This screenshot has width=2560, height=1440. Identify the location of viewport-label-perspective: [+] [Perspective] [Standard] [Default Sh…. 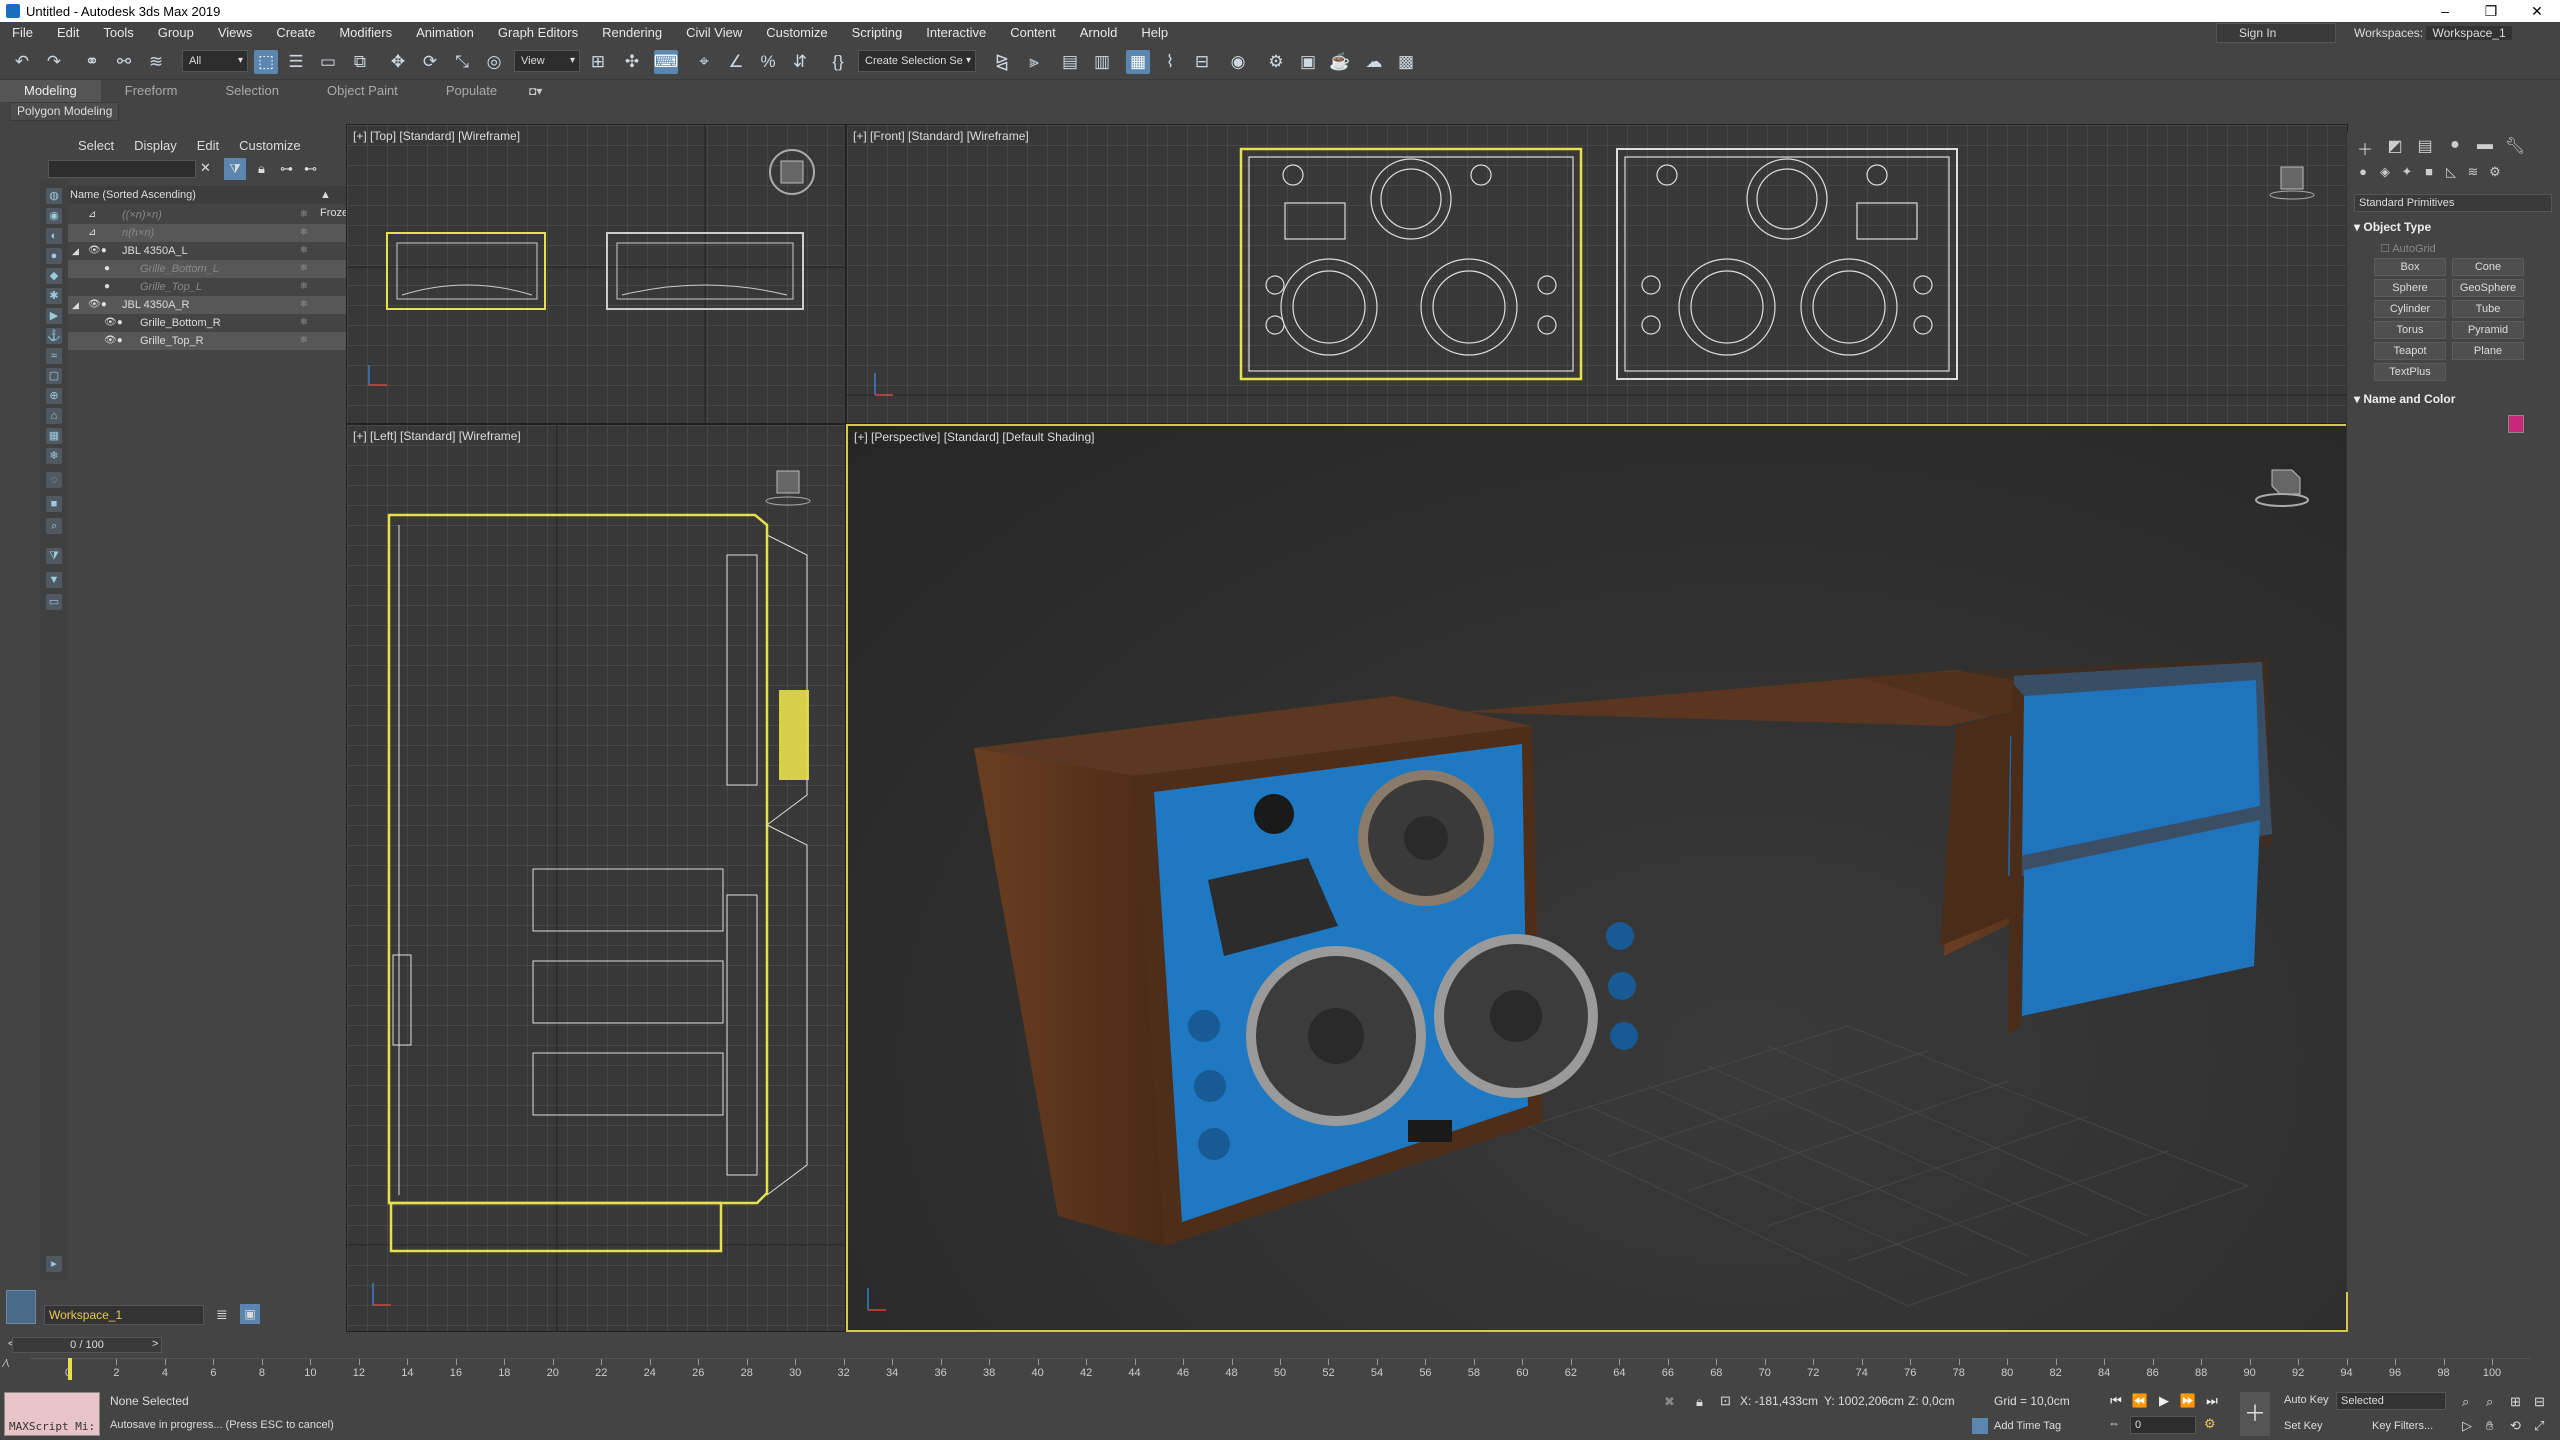
(974, 437).